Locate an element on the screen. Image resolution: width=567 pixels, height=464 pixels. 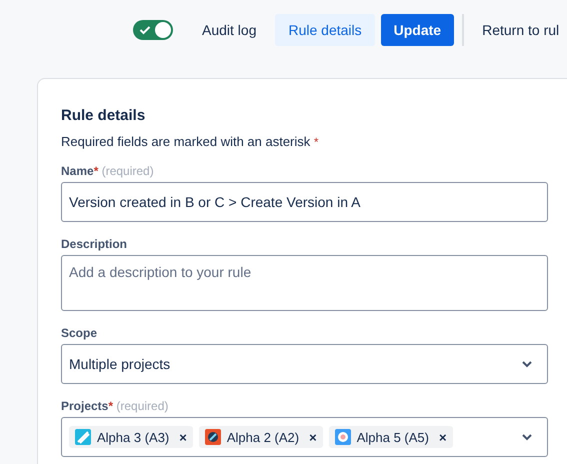
tag-label: Alpha 2 (A2) is located at coordinates (263, 437).